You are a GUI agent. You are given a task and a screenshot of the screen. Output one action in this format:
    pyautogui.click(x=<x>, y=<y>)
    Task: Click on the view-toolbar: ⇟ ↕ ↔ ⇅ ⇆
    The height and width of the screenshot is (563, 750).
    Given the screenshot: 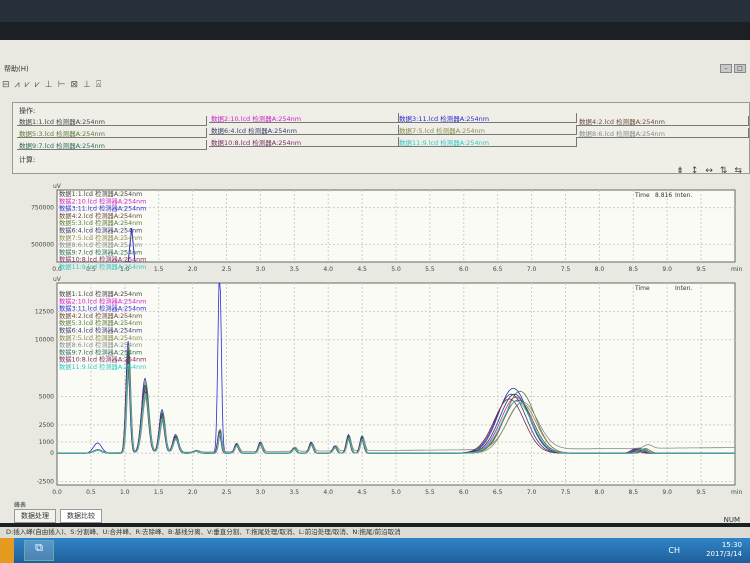 What is the action you would take?
    pyautogui.click(x=709, y=171)
    